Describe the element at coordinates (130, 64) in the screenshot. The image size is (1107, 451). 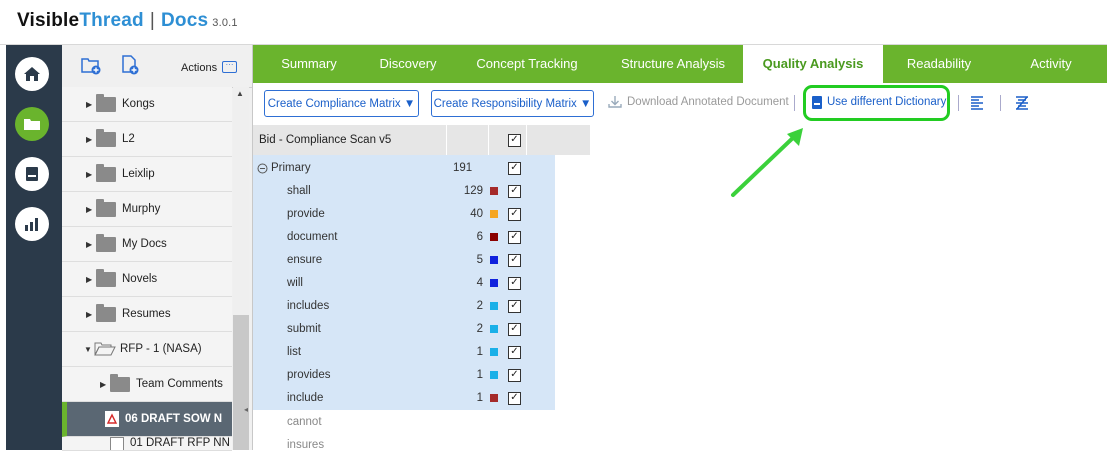
I see `new-document-icon` at that location.